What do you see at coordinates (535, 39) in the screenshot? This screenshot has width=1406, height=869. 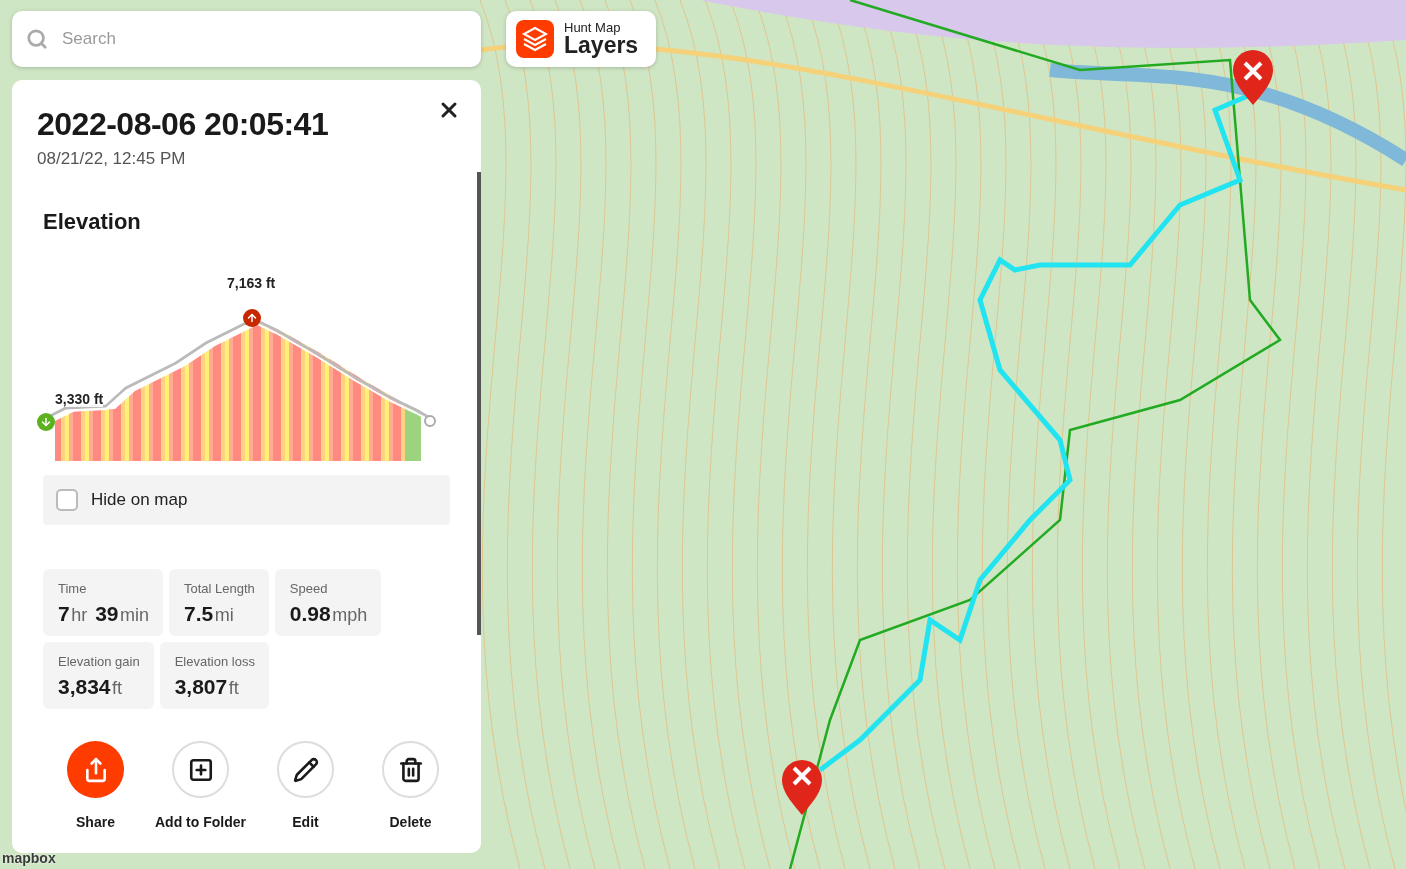 I see `layers-icon` at bounding box center [535, 39].